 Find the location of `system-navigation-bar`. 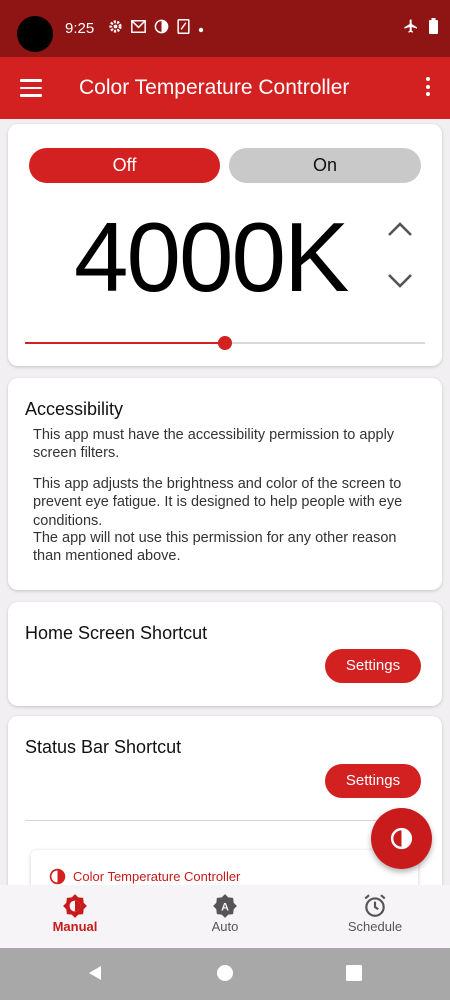

system-navigation-bar is located at coordinates (225, 974).